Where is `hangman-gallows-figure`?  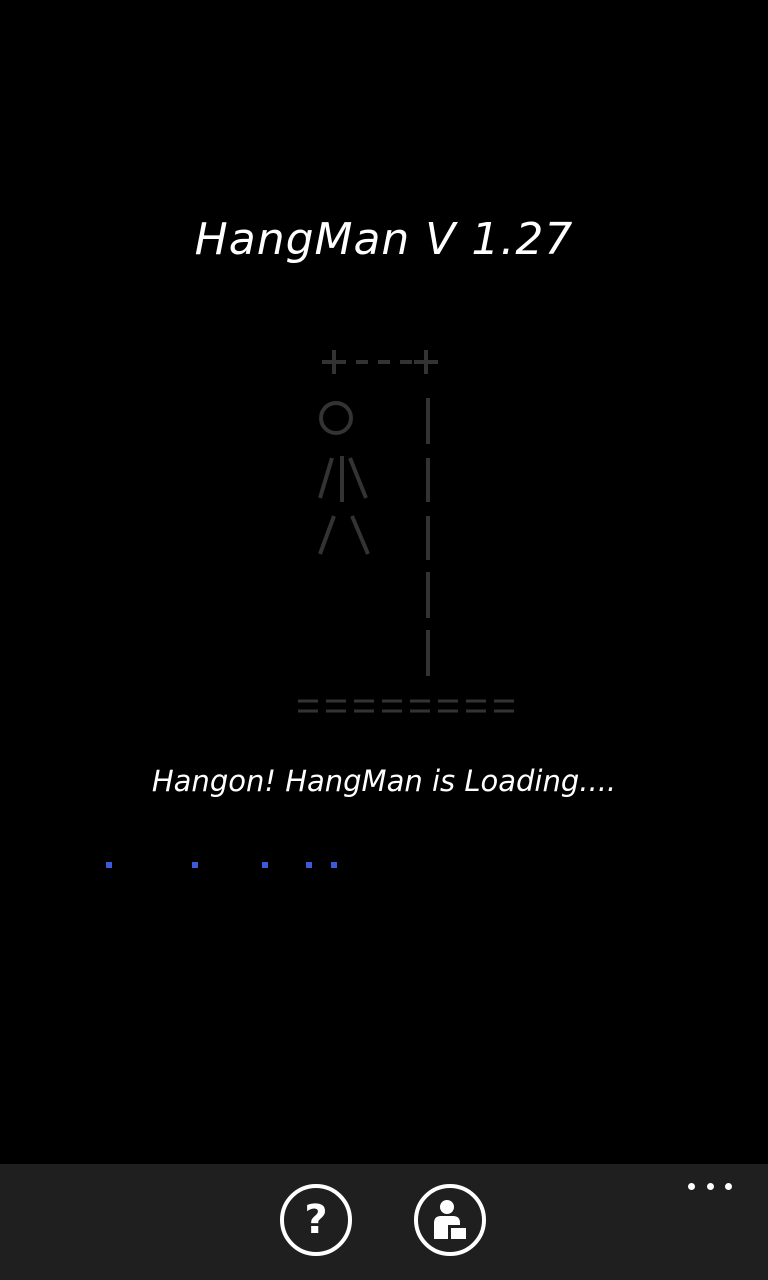
hangman-gallows-figure is located at coordinates (409, 535).